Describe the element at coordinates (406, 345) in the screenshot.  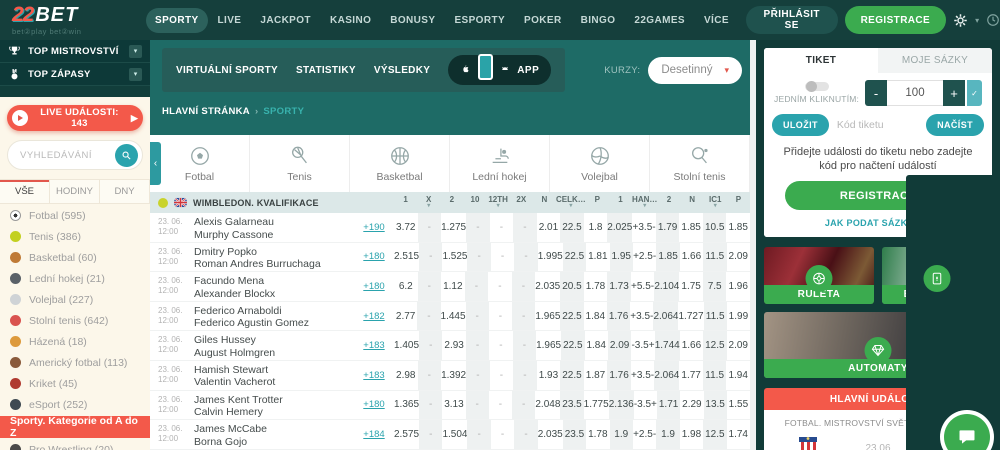
I see `odds-cell: 1.405` at that location.